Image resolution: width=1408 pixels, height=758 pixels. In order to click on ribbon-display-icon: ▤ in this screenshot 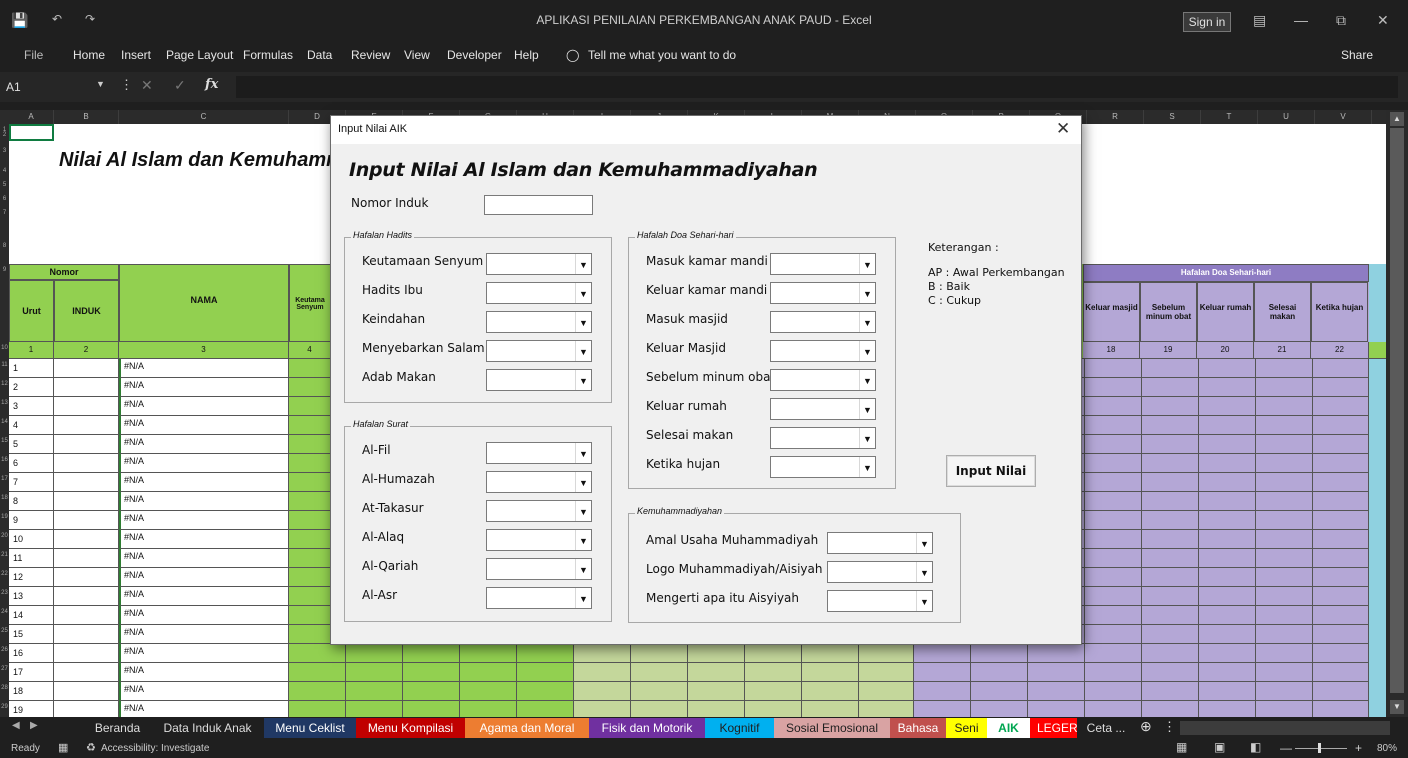, I will do `click(1259, 20)`.